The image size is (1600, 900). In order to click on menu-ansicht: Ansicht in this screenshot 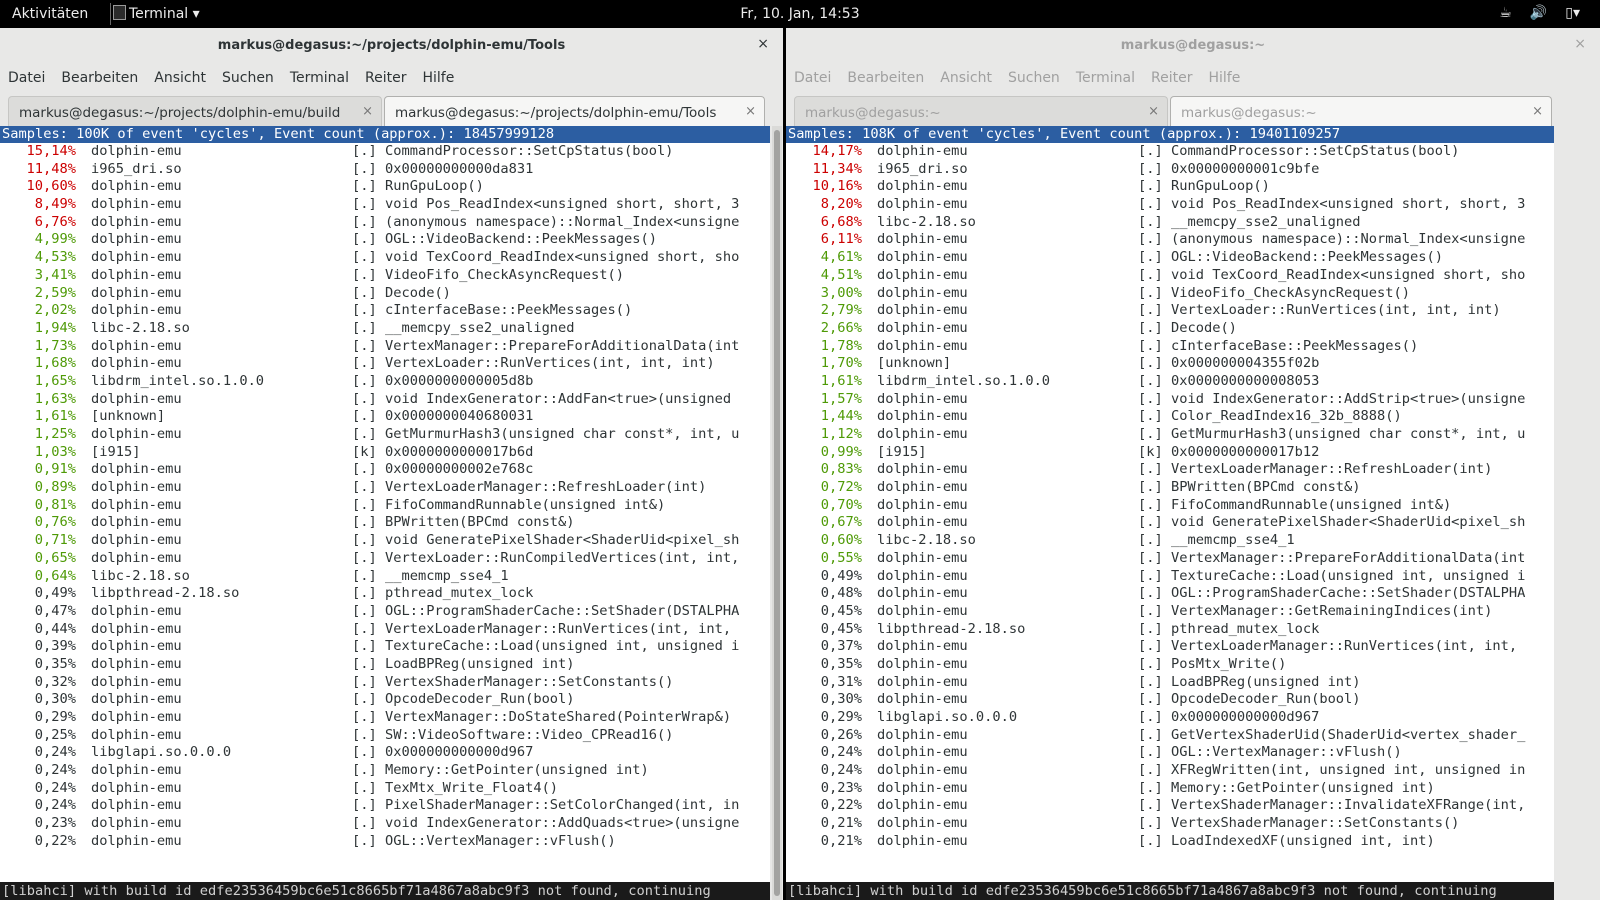, I will do `click(180, 81)`.